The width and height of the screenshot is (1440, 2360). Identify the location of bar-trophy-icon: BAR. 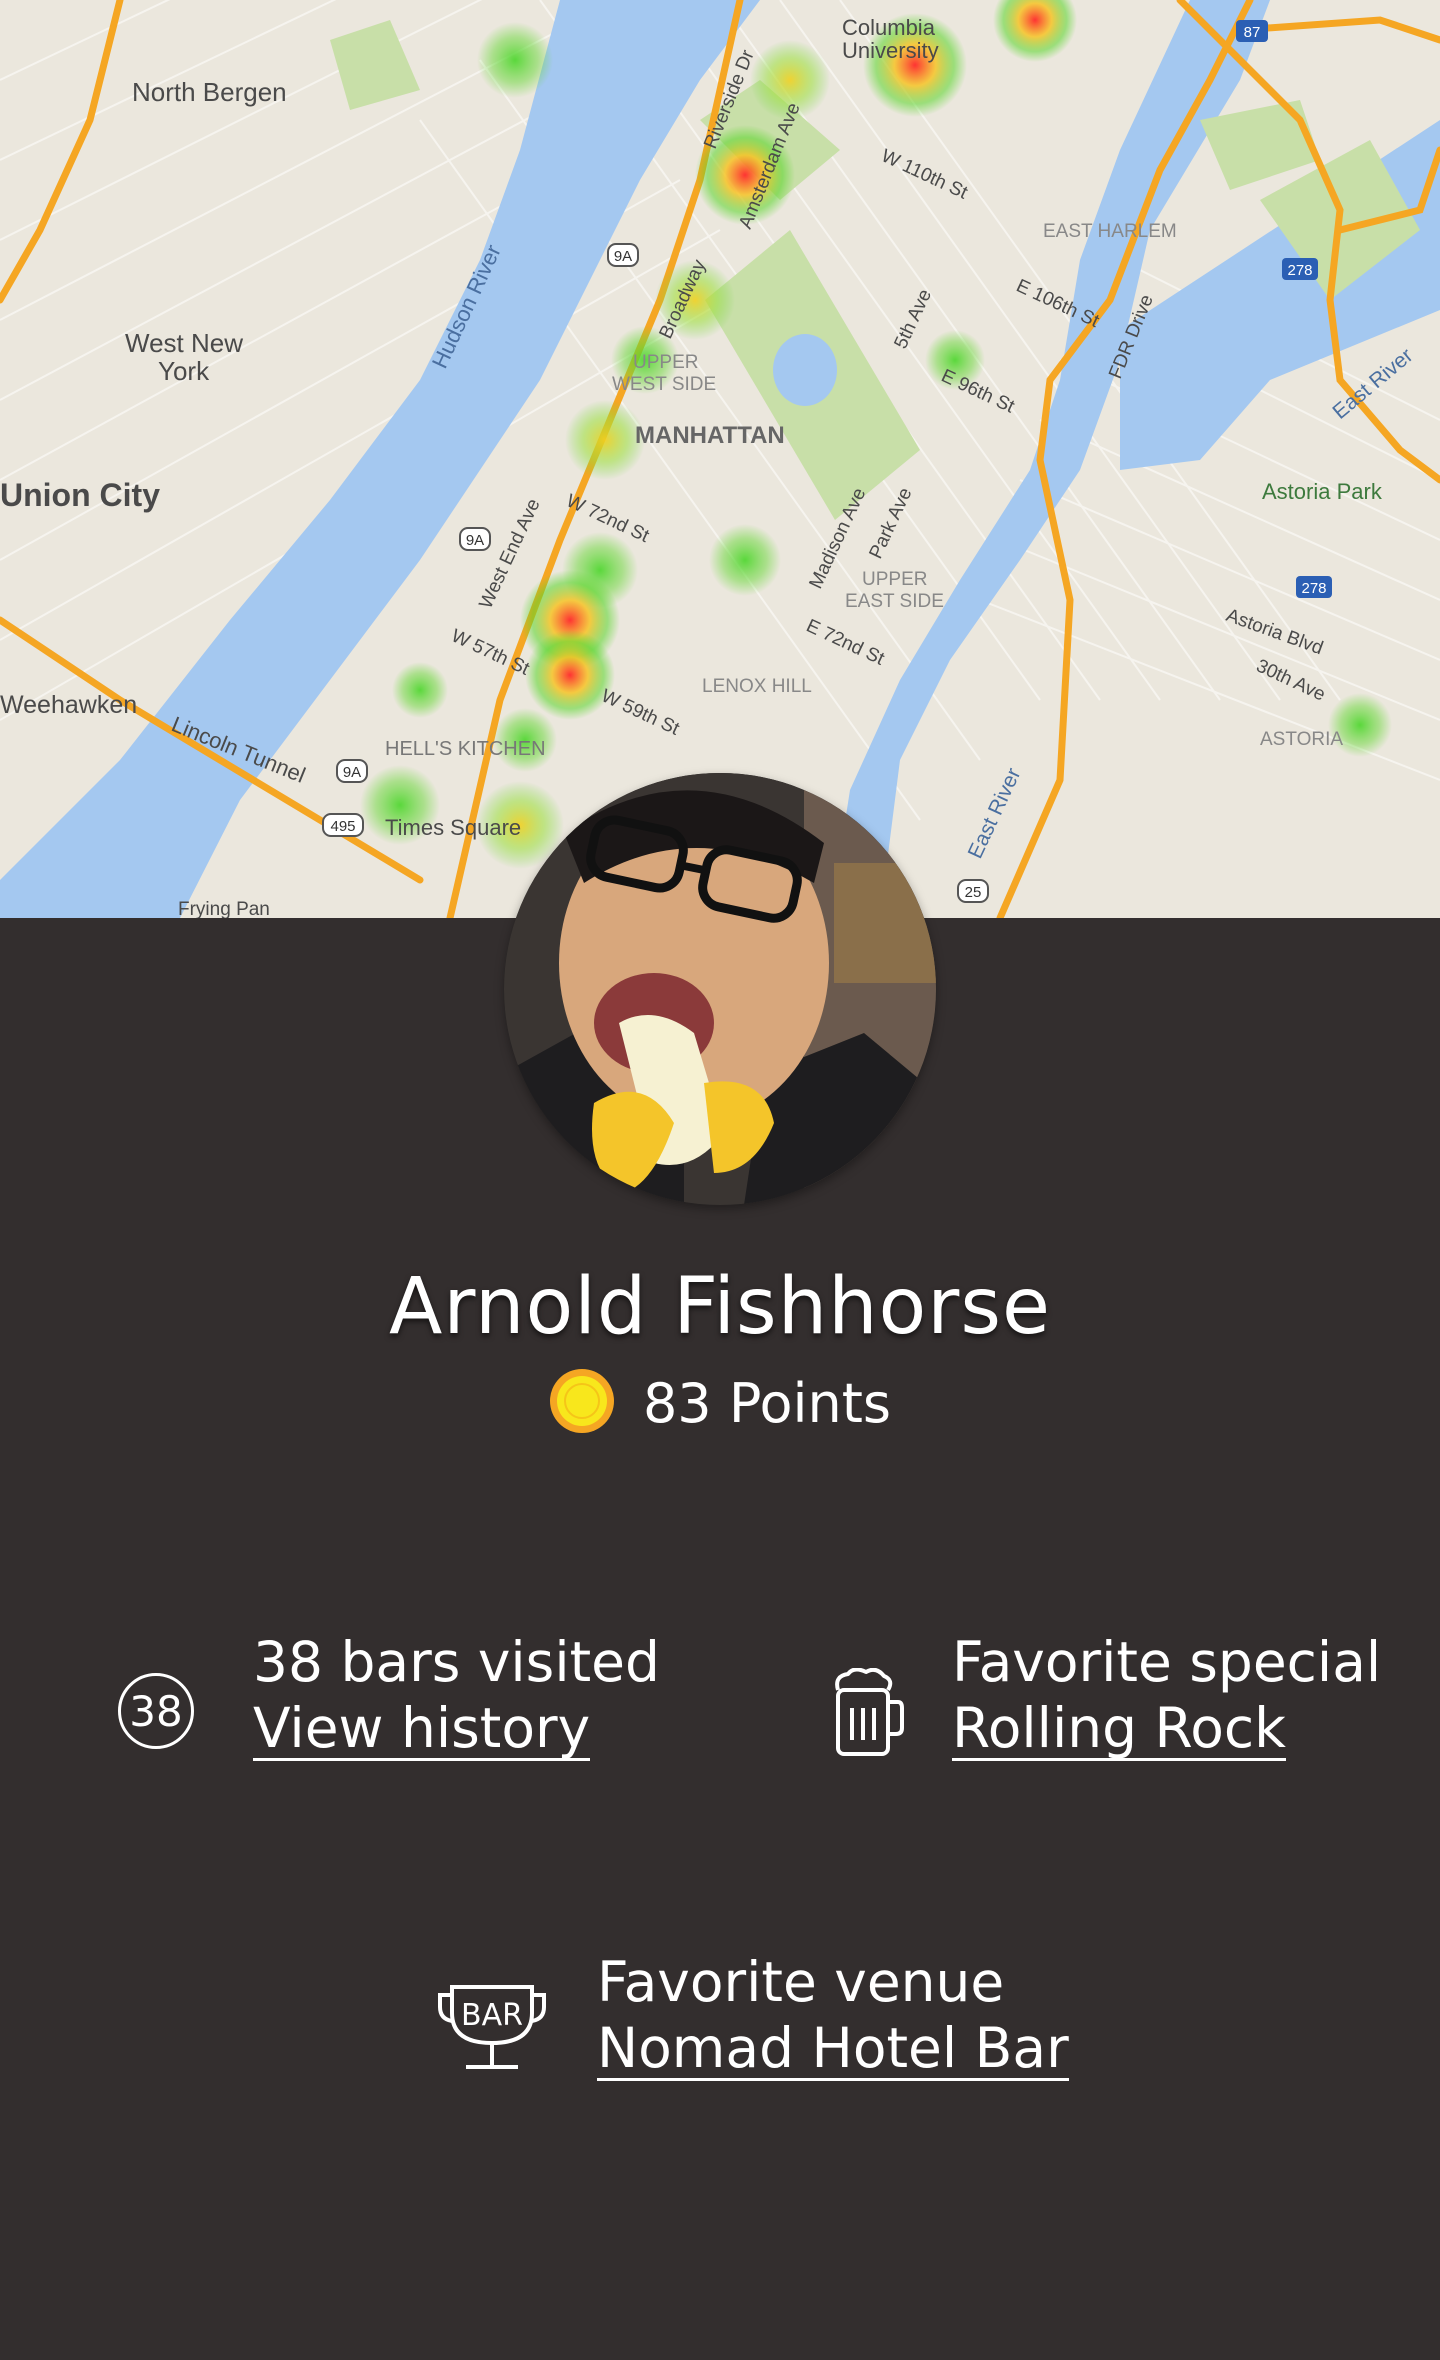
(492, 2030).